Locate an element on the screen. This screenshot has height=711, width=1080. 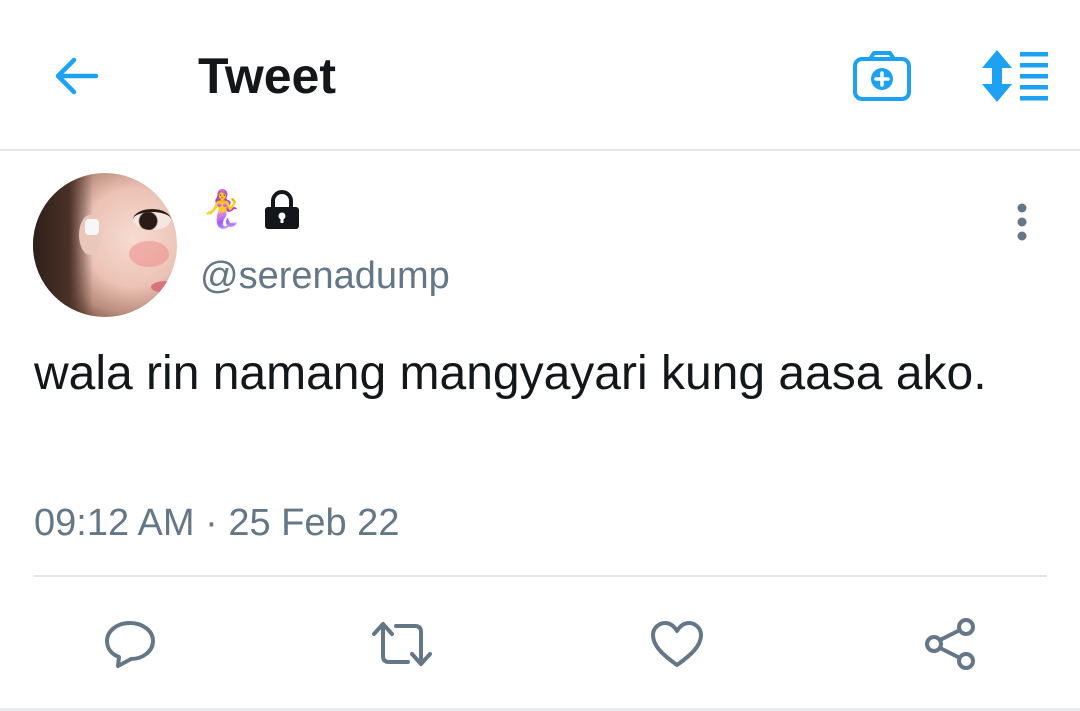
like-button is located at coordinates (677, 644).